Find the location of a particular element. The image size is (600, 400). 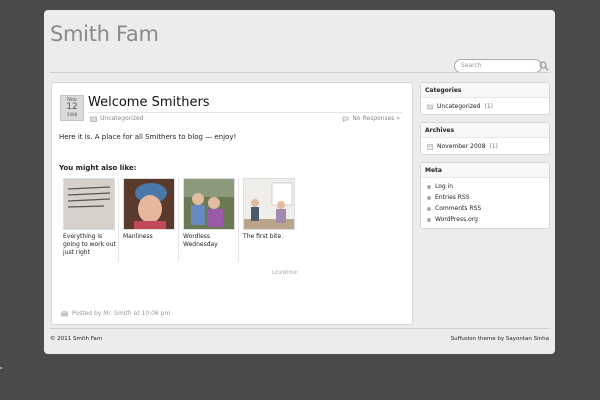

related-item: Manliness is located at coordinates (150, 220).